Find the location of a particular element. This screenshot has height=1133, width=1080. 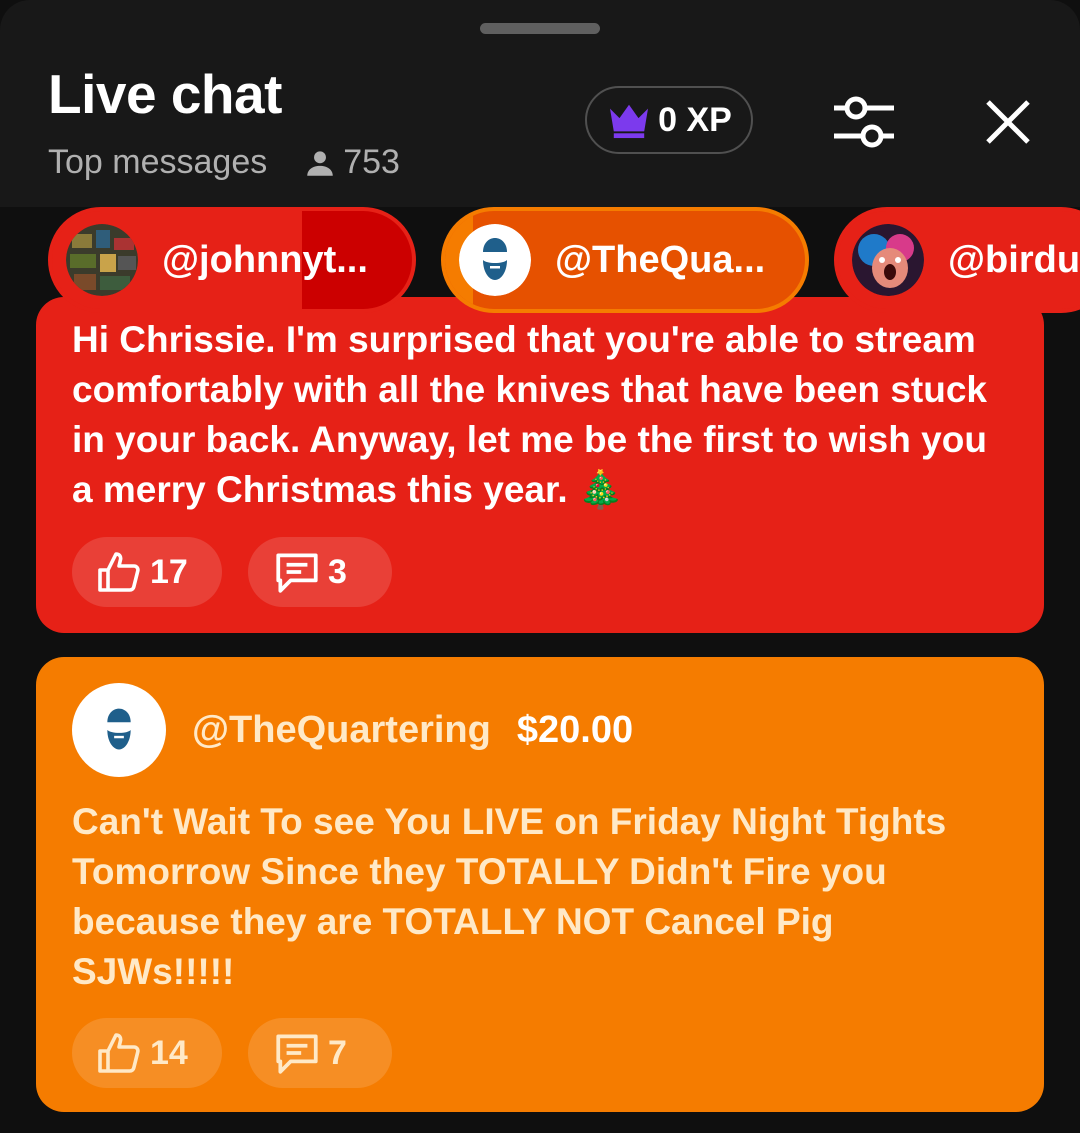

reply-count: 3 is located at coordinates (337, 571).